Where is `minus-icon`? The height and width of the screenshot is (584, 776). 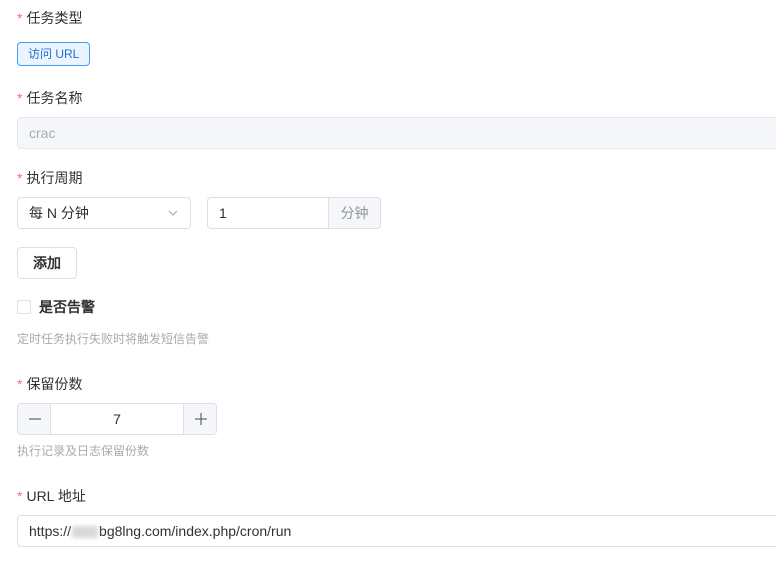
minus-icon is located at coordinates (35, 419).